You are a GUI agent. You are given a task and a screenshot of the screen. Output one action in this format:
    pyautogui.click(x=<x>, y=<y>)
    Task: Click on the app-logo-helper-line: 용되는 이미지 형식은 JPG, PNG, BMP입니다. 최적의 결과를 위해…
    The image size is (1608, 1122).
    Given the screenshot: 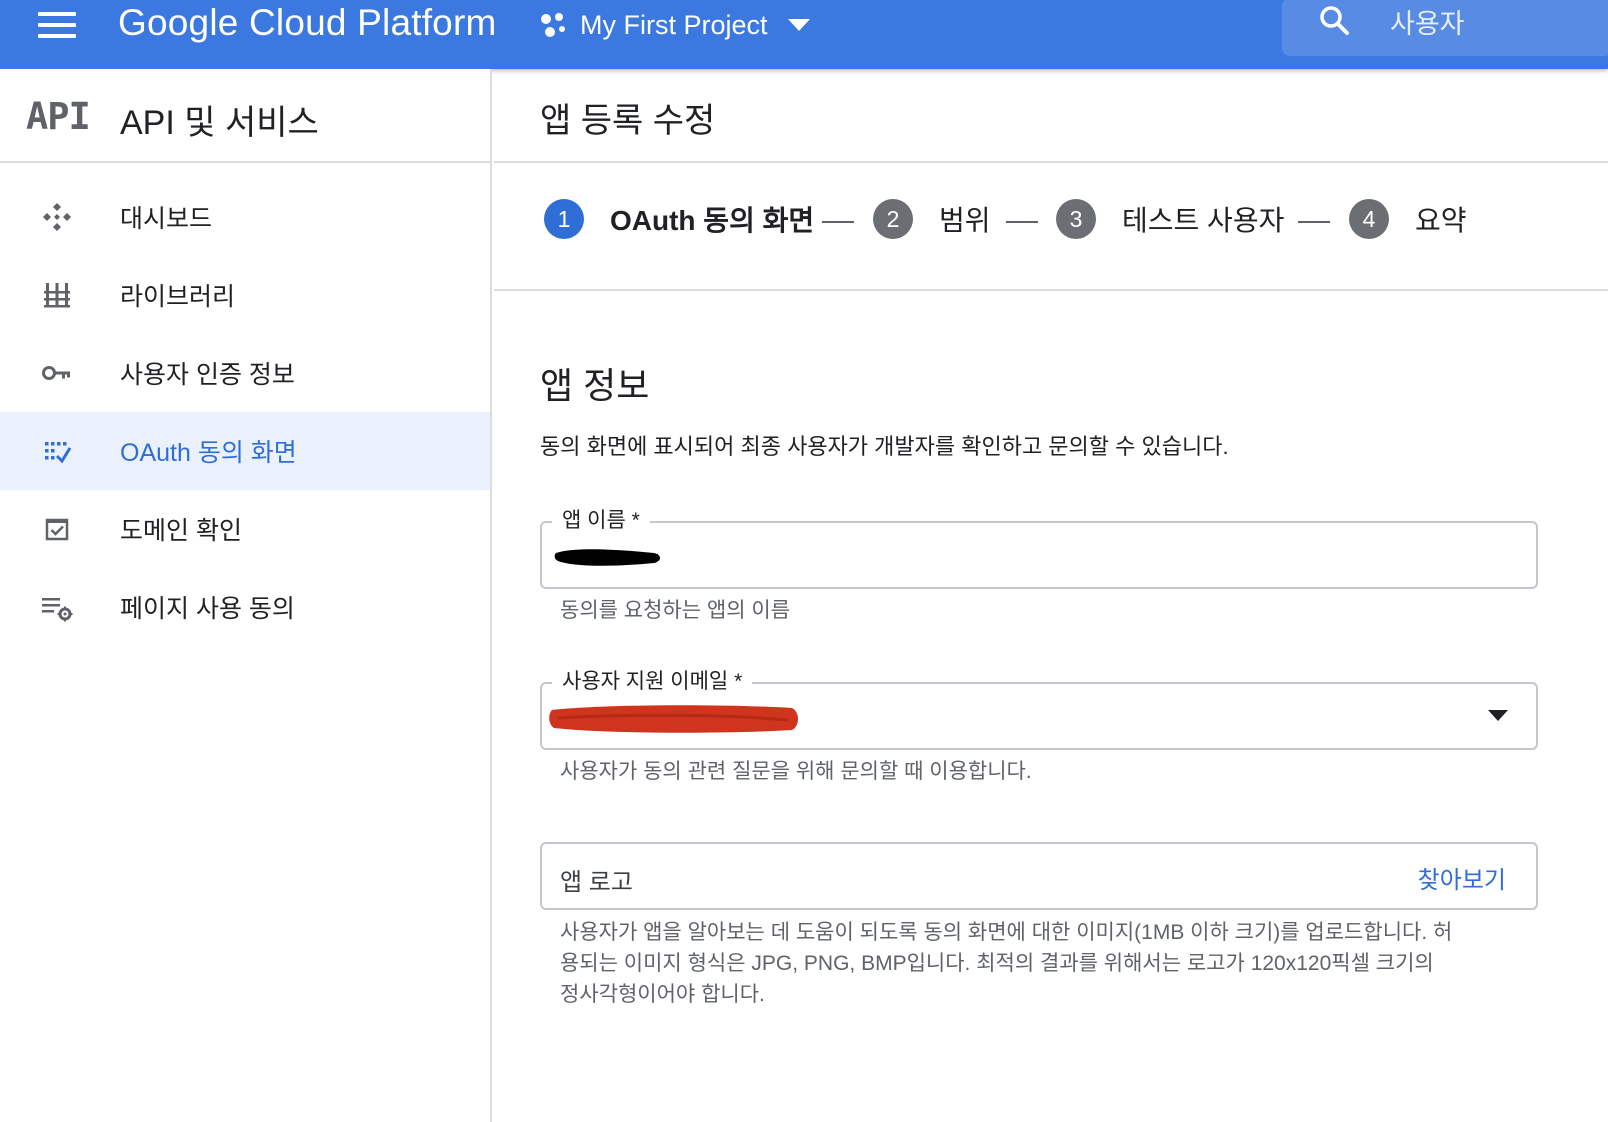 What is the action you would take?
    pyautogui.click(x=997, y=963)
    